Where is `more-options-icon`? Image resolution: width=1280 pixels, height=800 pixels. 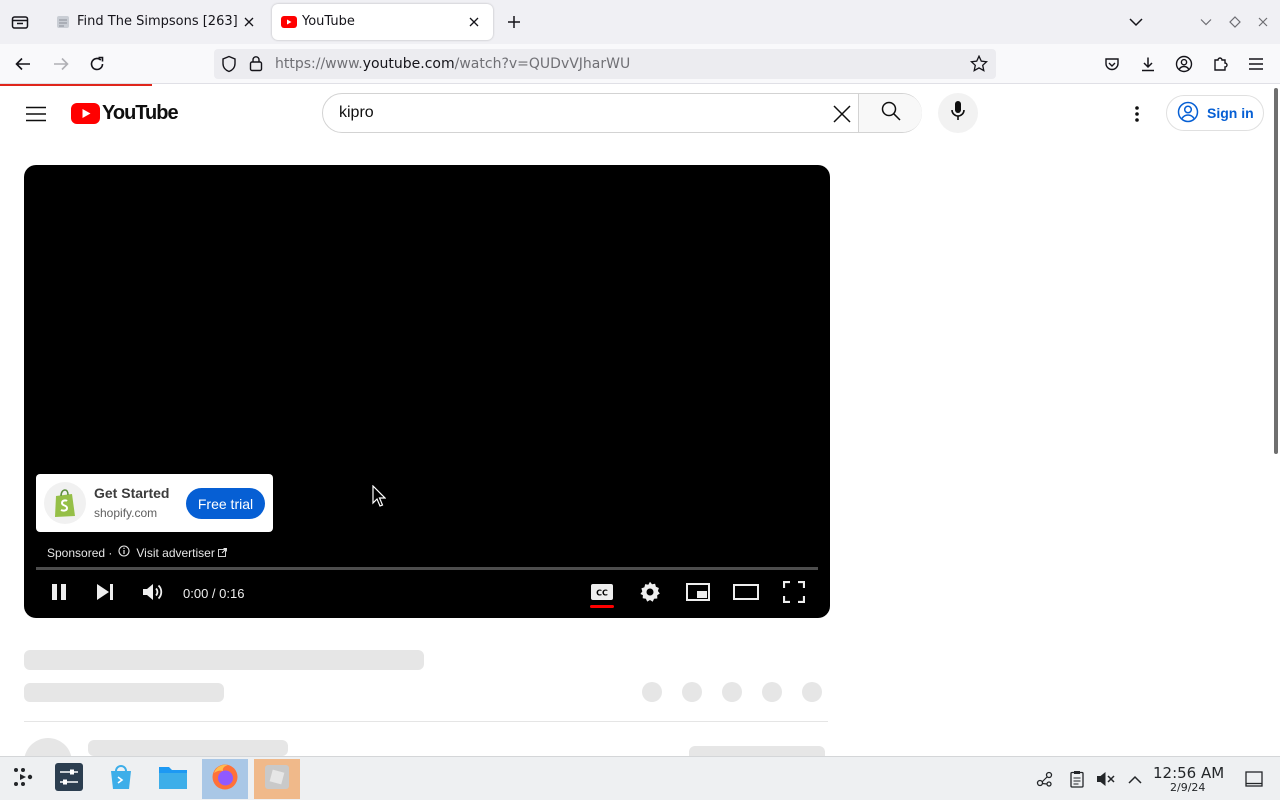
more-options-icon is located at coordinates (1137, 114).